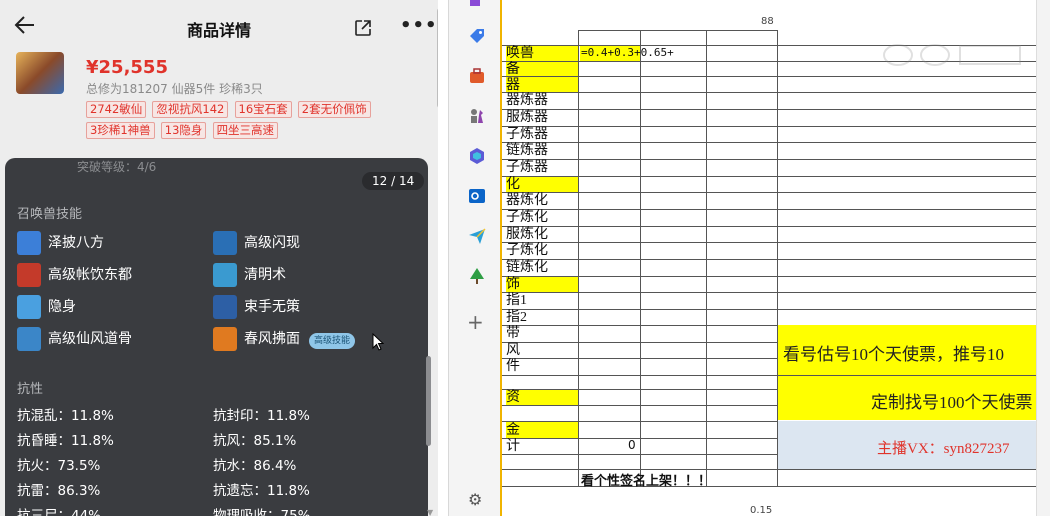  Describe the element at coordinates (437, 58) in the screenshot. I see `phone-scrollbar` at that location.